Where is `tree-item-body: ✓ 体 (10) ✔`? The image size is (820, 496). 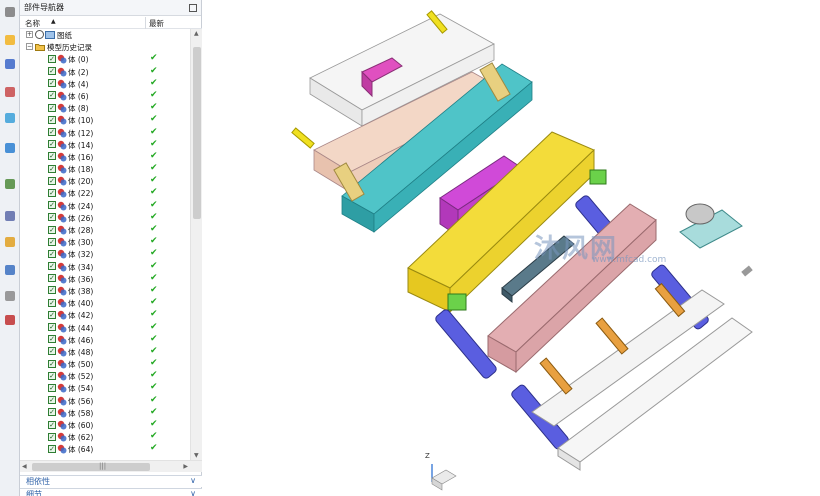
tree-item-body: ✓ 体 (10) ✔ is located at coordinates (105, 120).